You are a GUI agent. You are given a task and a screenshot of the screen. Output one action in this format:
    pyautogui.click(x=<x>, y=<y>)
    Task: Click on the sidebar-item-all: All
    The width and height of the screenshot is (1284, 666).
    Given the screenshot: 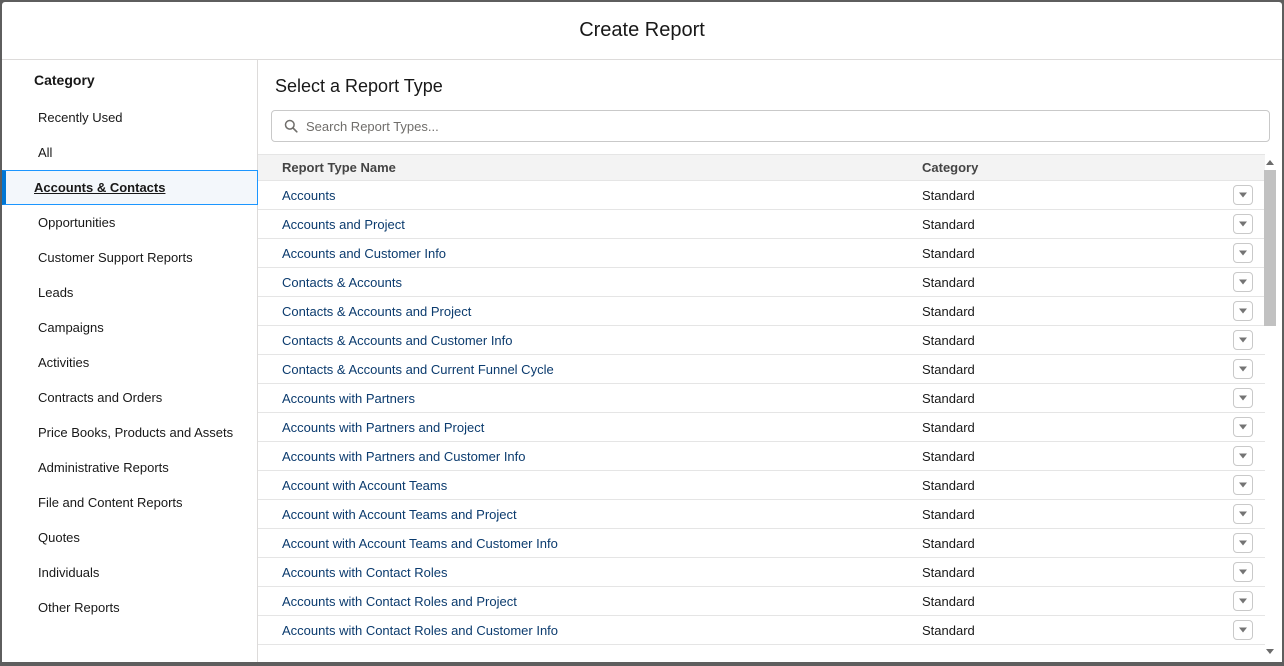 What is the action you would take?
    pyautogui.click(x=129, y=152)
    